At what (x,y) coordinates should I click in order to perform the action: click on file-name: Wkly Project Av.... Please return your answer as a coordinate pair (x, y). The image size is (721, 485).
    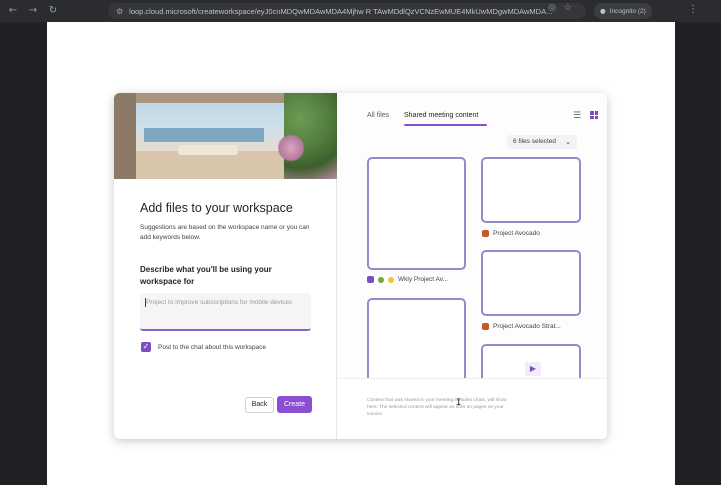
    Looking at the image, I should click on (423, 279).